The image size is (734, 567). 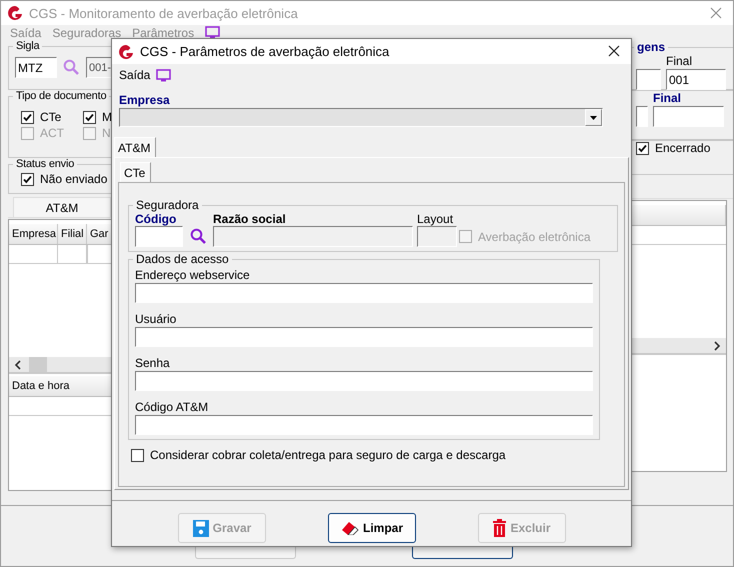 I want to click on field-label: Código, so click(x=156, y=219).